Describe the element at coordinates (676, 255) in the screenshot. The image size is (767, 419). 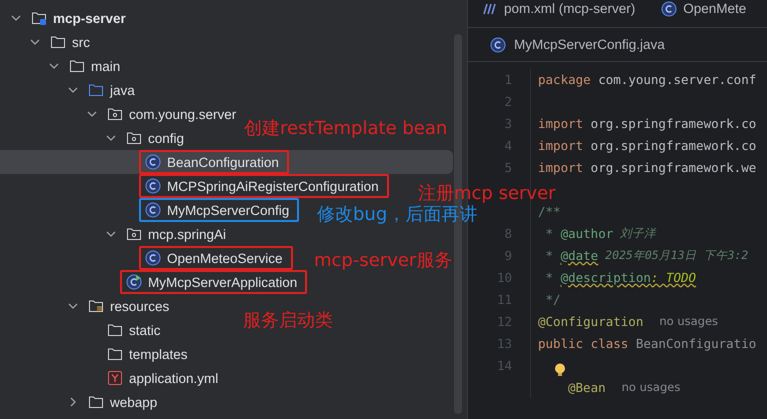
I see `code-token: 2025年05月13日 下午3:2` at that location.